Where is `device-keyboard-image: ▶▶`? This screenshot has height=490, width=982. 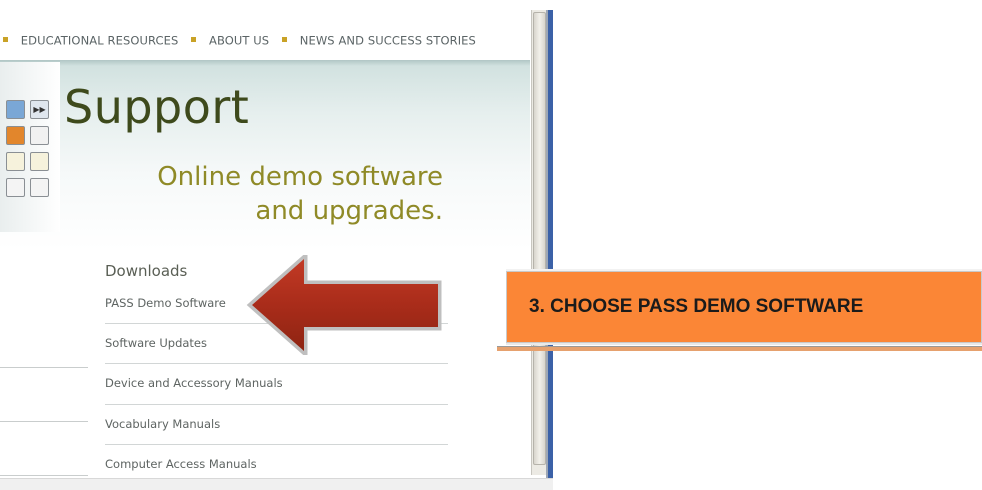
device-keyboard-image: ▶▶ is located at coordinates (30, 147).